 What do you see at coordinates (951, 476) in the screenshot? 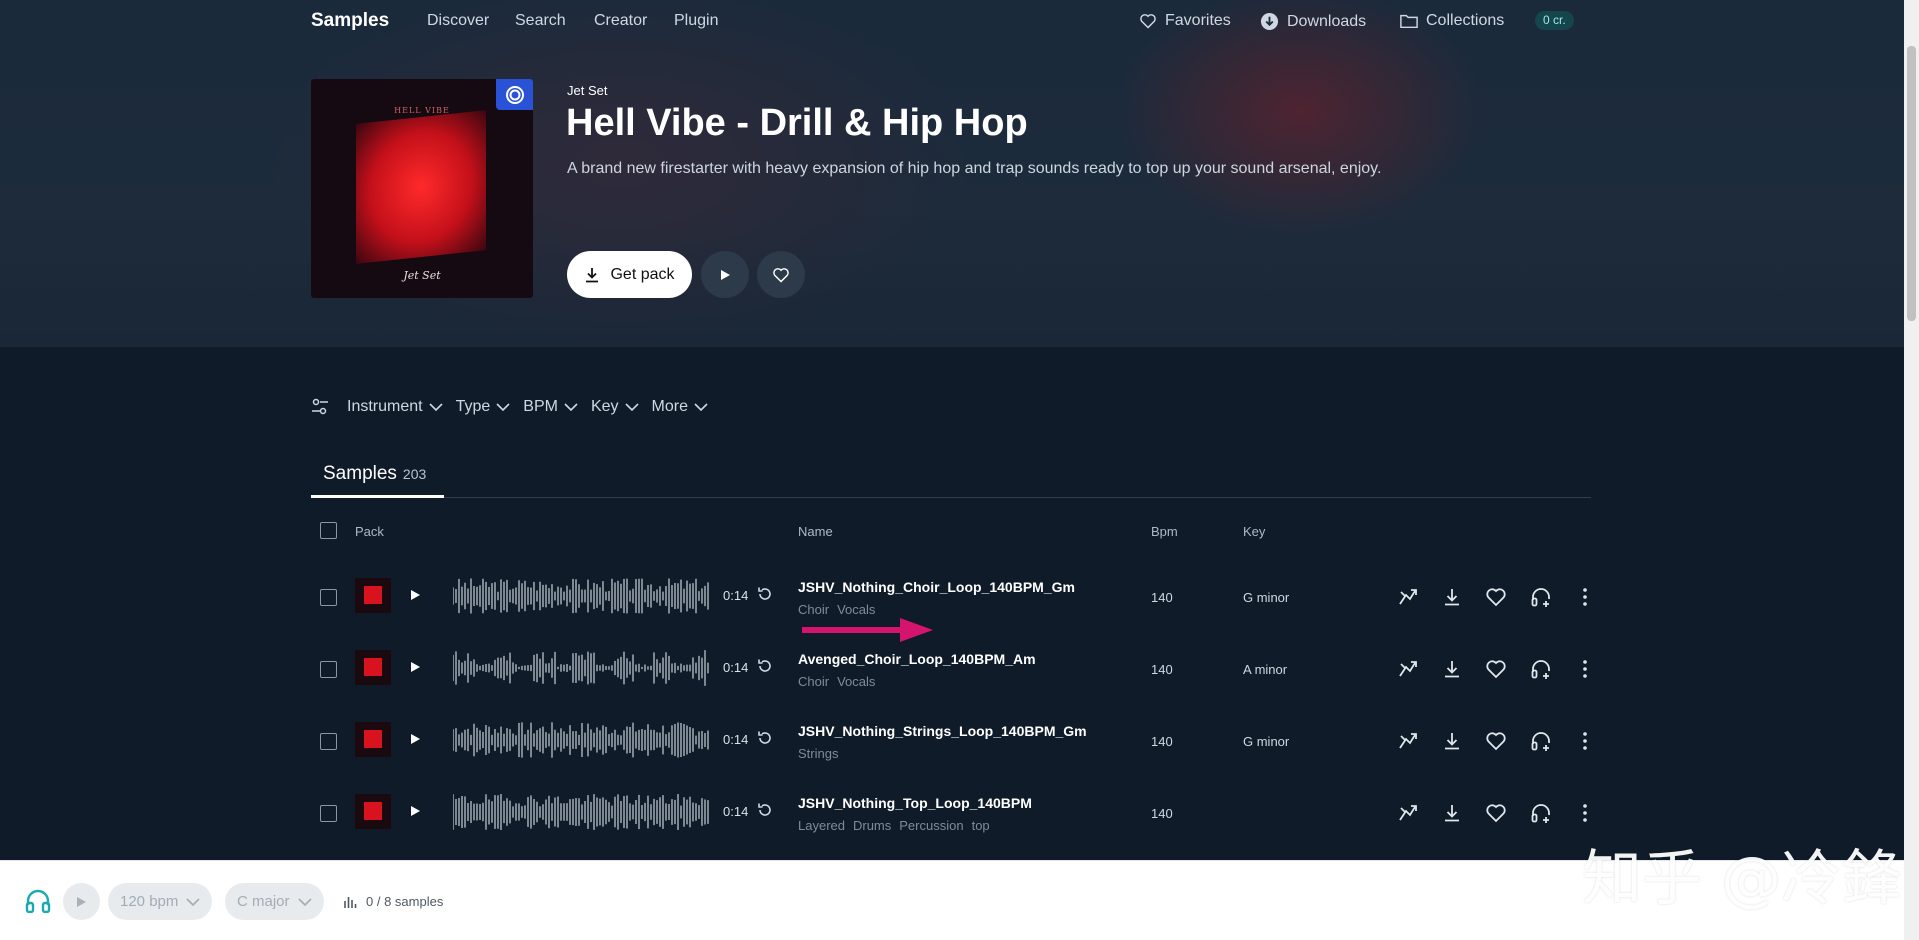
I see `tab-bar: Samples 203` at bounding box center [951, 476].